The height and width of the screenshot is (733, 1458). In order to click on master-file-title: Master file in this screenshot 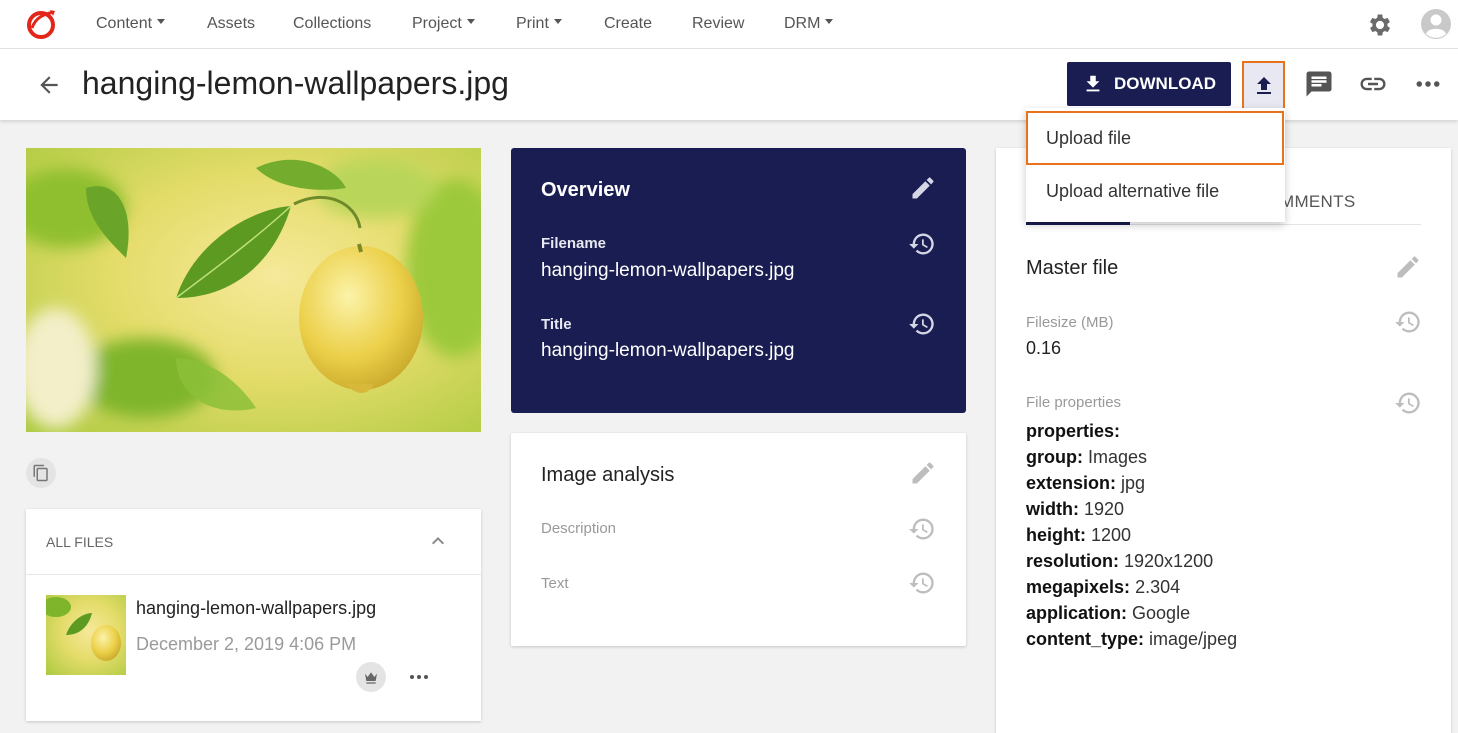, I will do `click(1072, 268)`.